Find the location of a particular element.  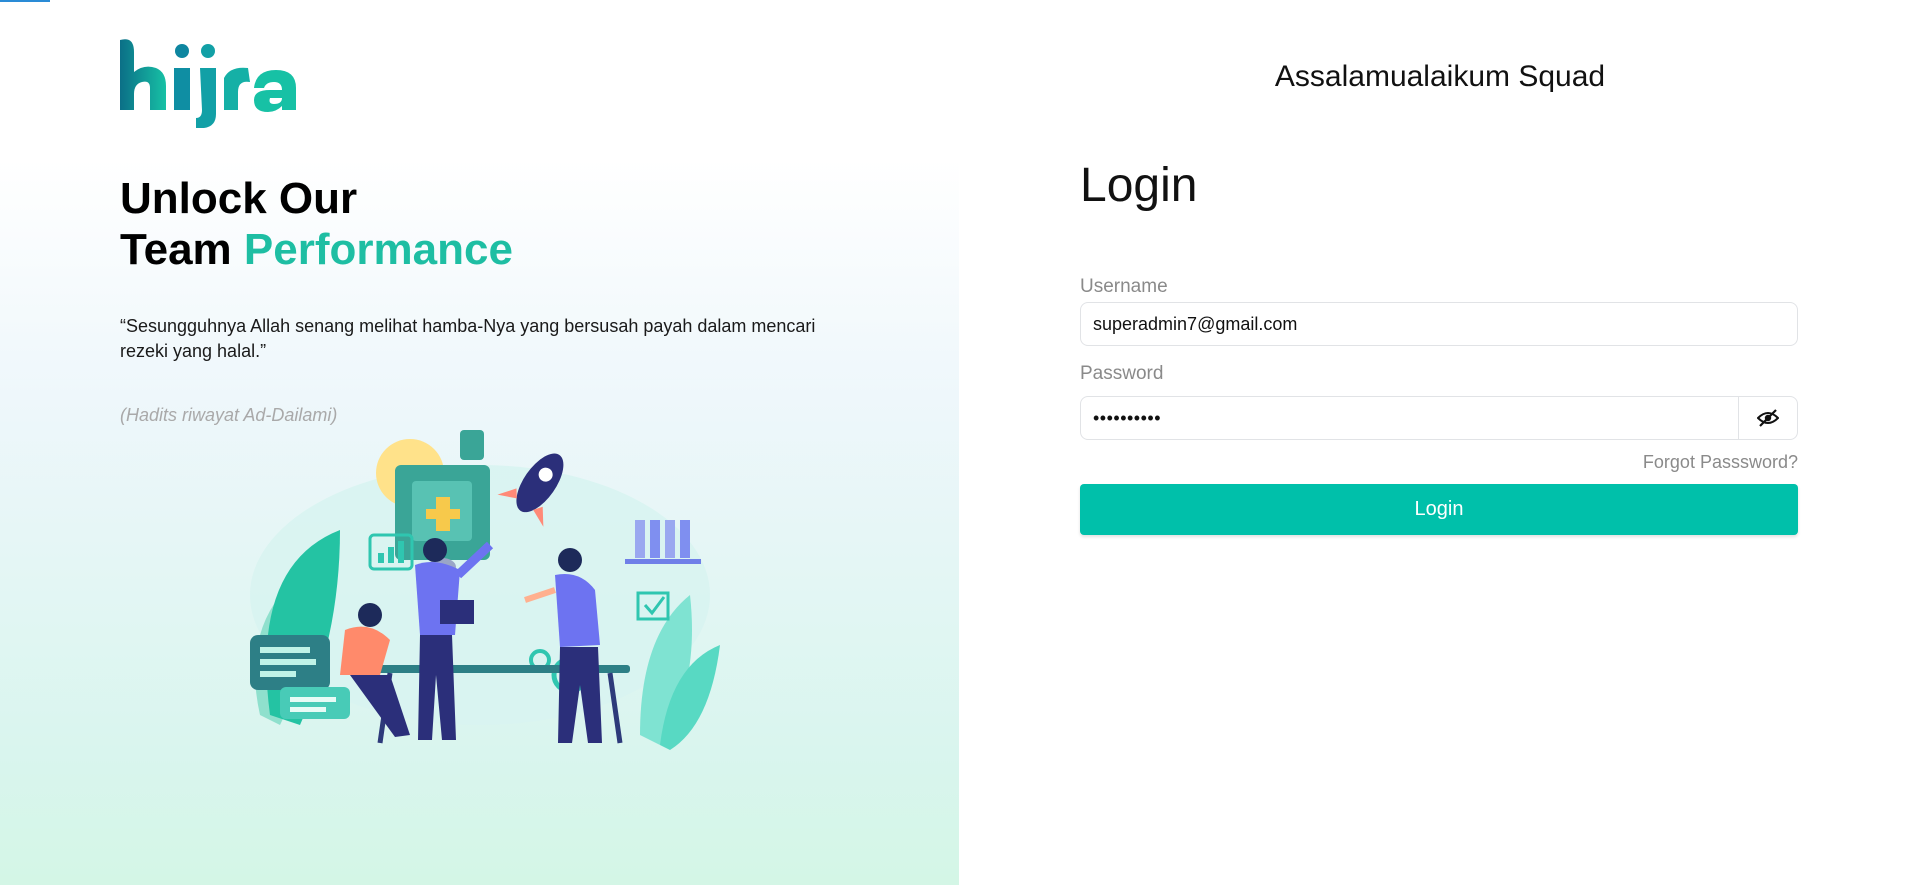

username-label: Username is located at coordinates (1124, 286).